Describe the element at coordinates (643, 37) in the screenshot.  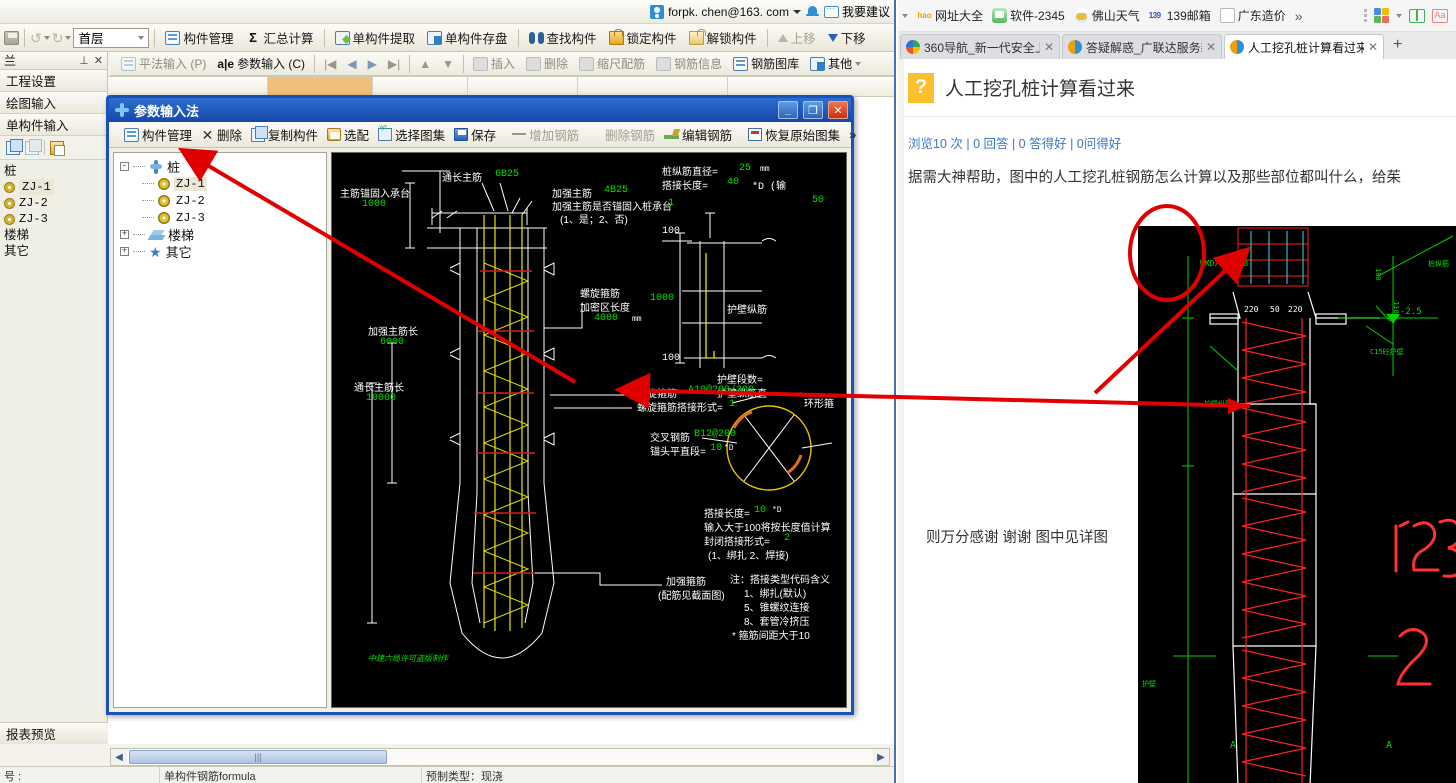
I see `toolbar-lock-component: 锁定构件` at that location.